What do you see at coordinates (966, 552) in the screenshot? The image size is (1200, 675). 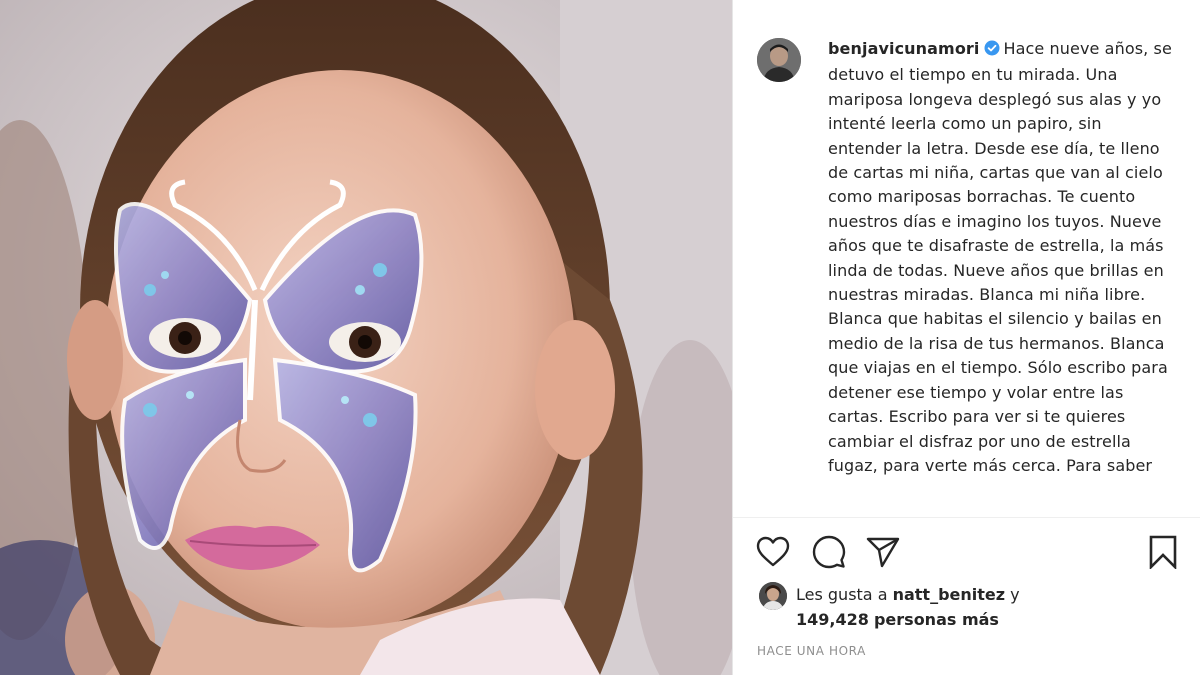 I see `post-actions-bar` at bounding box center [966, 552].